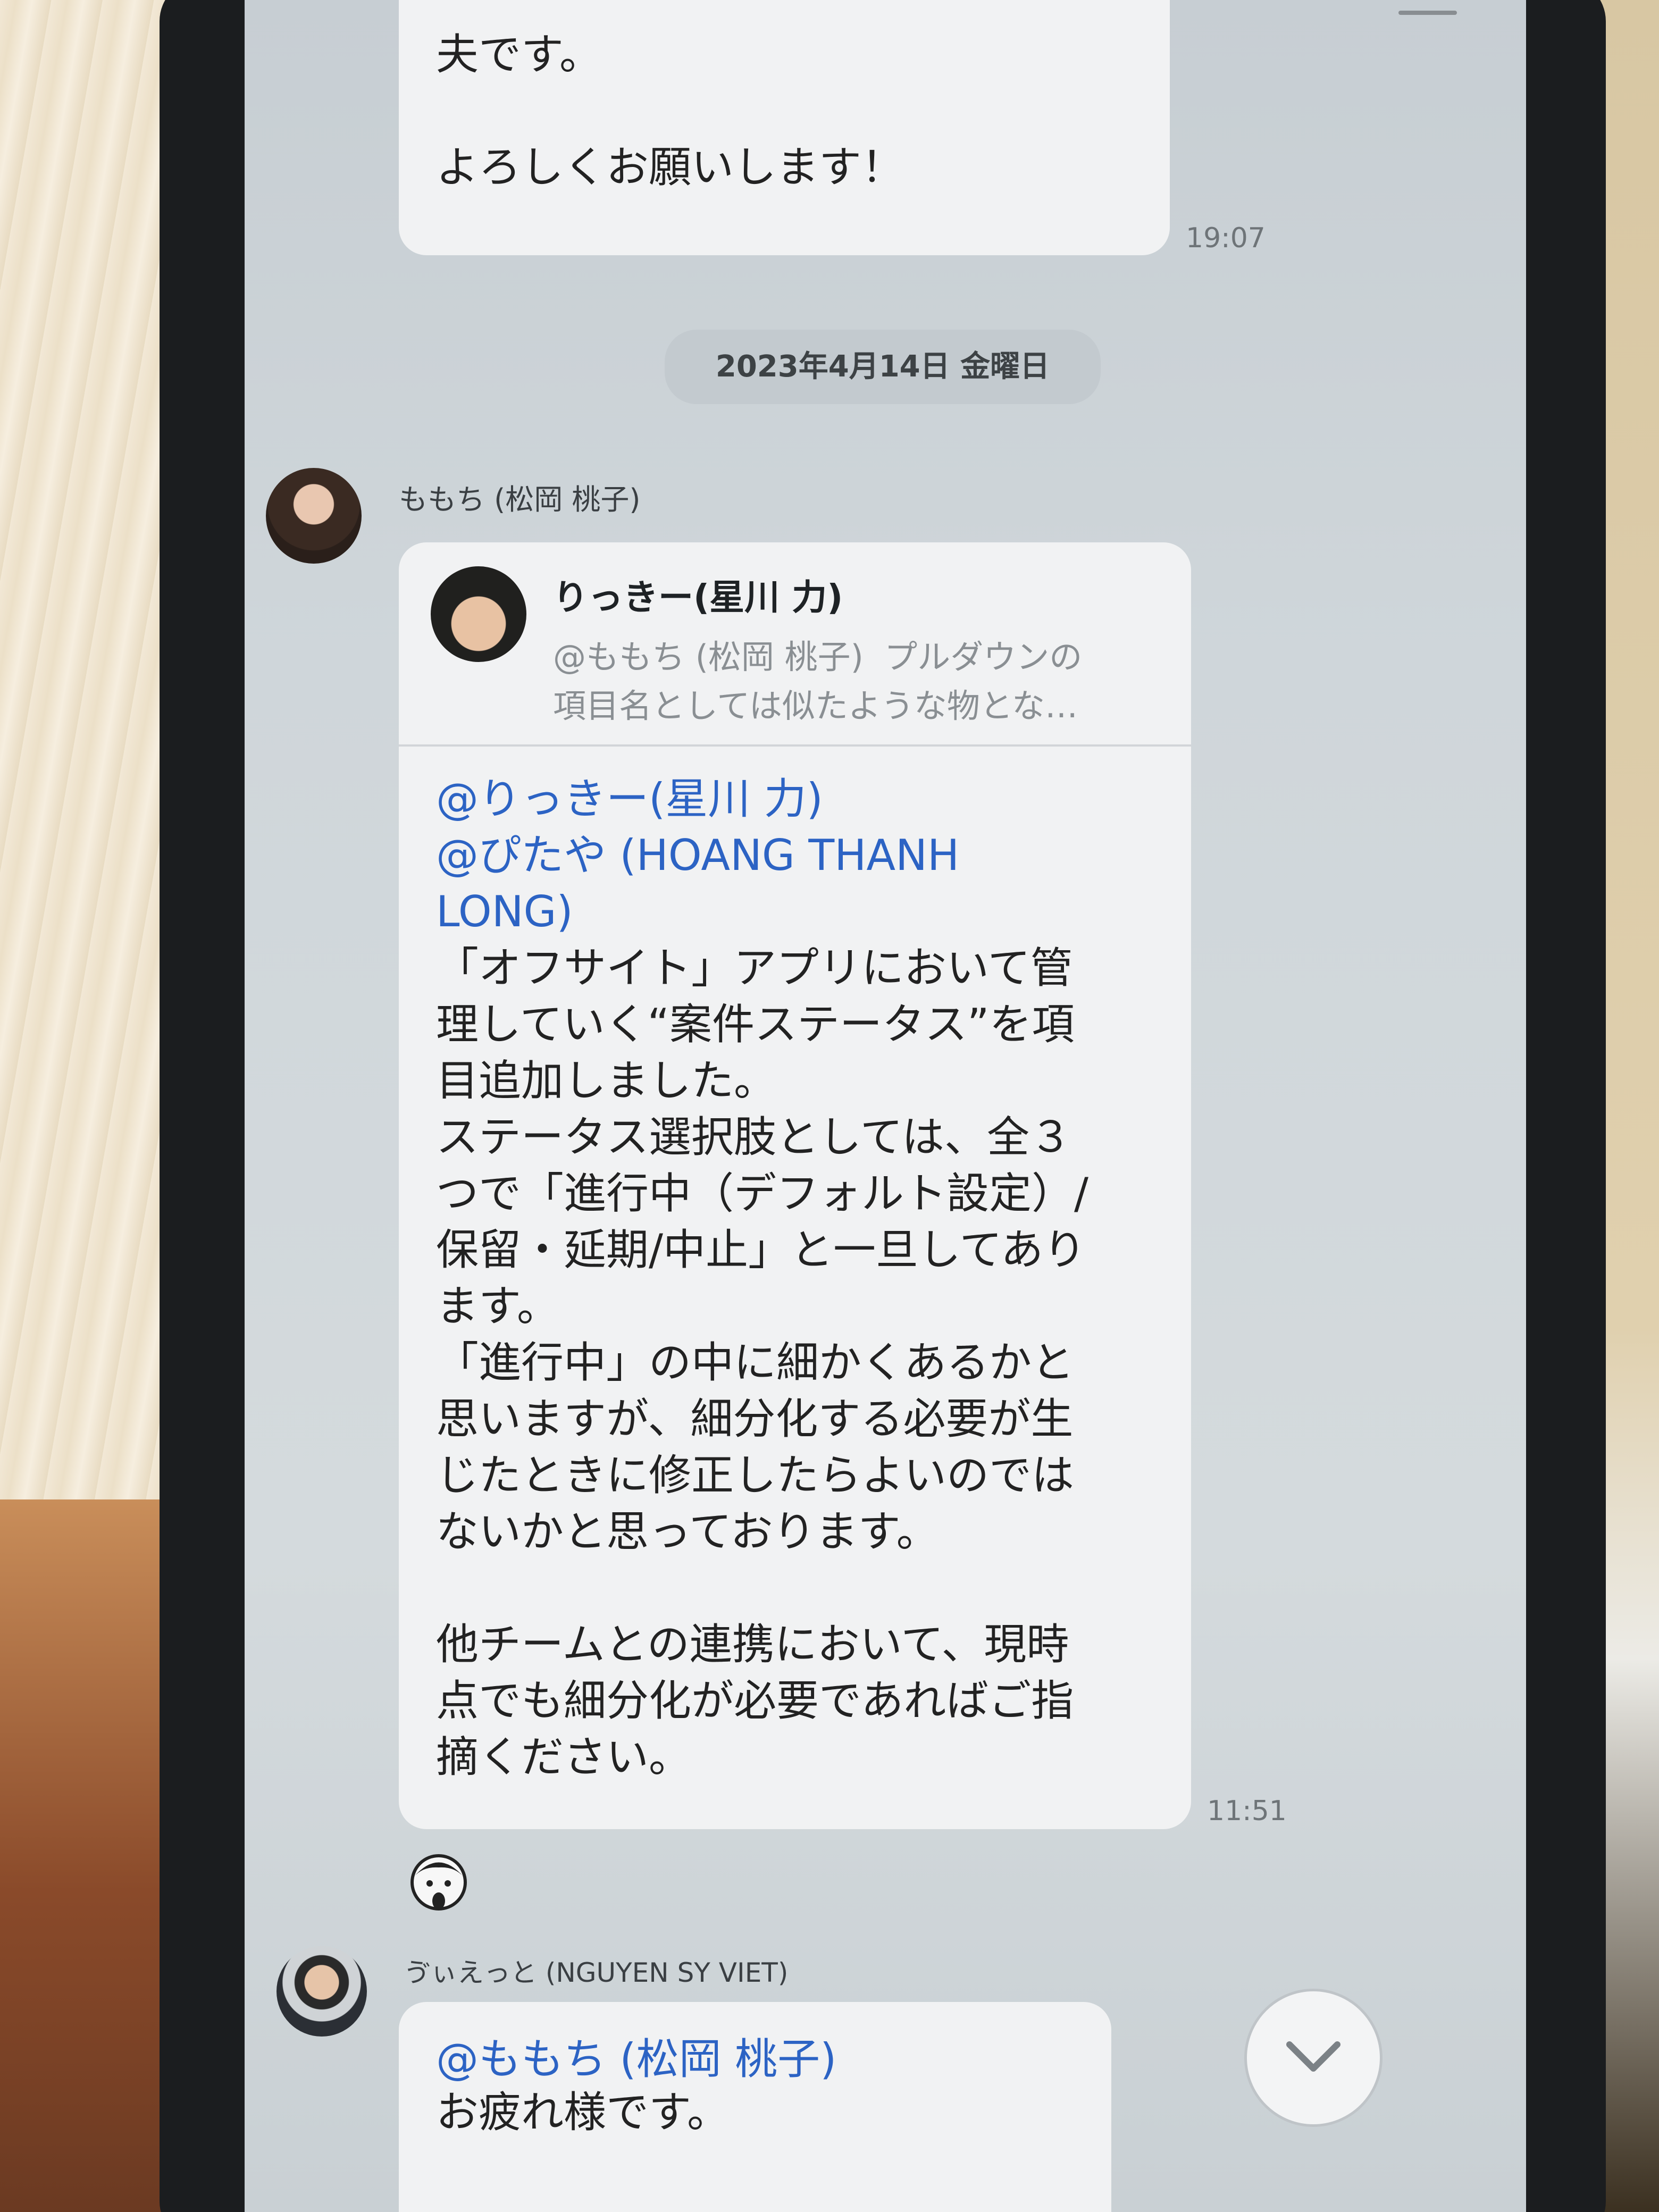 The width and height of the screenshot is (1659, 2212). I want to click on message-text: お疲れ様です。, so click(583, 2112).